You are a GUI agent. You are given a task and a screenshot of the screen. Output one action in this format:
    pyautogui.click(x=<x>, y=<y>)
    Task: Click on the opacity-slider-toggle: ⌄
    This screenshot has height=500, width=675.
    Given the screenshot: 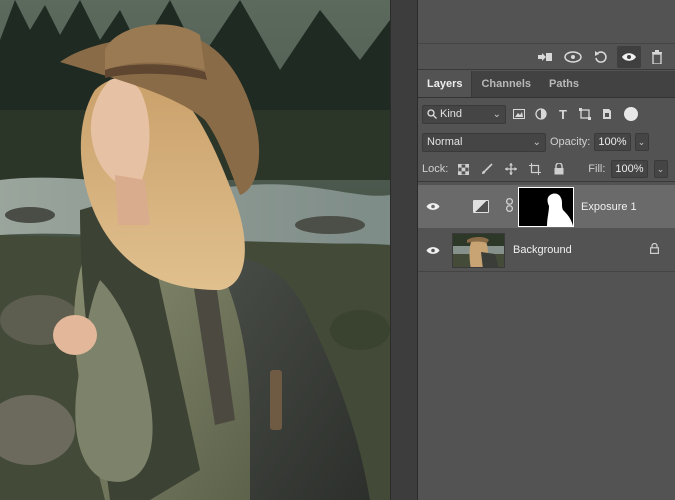 What is the action you would take?
    pyautogui.click(x=641, y=142)
    